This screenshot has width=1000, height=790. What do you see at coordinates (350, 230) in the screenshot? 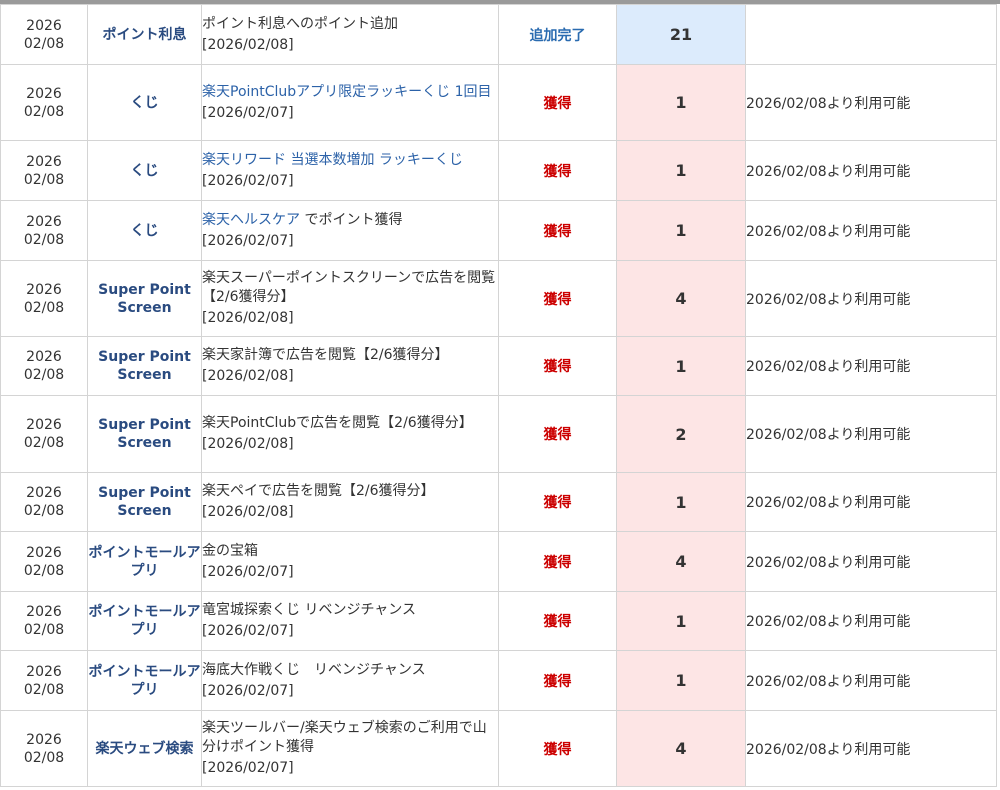
I see `detail-cell: 楽天ヘルスケア でポイント獲得 [2026/02/07]` at bounding box center [350, 230].